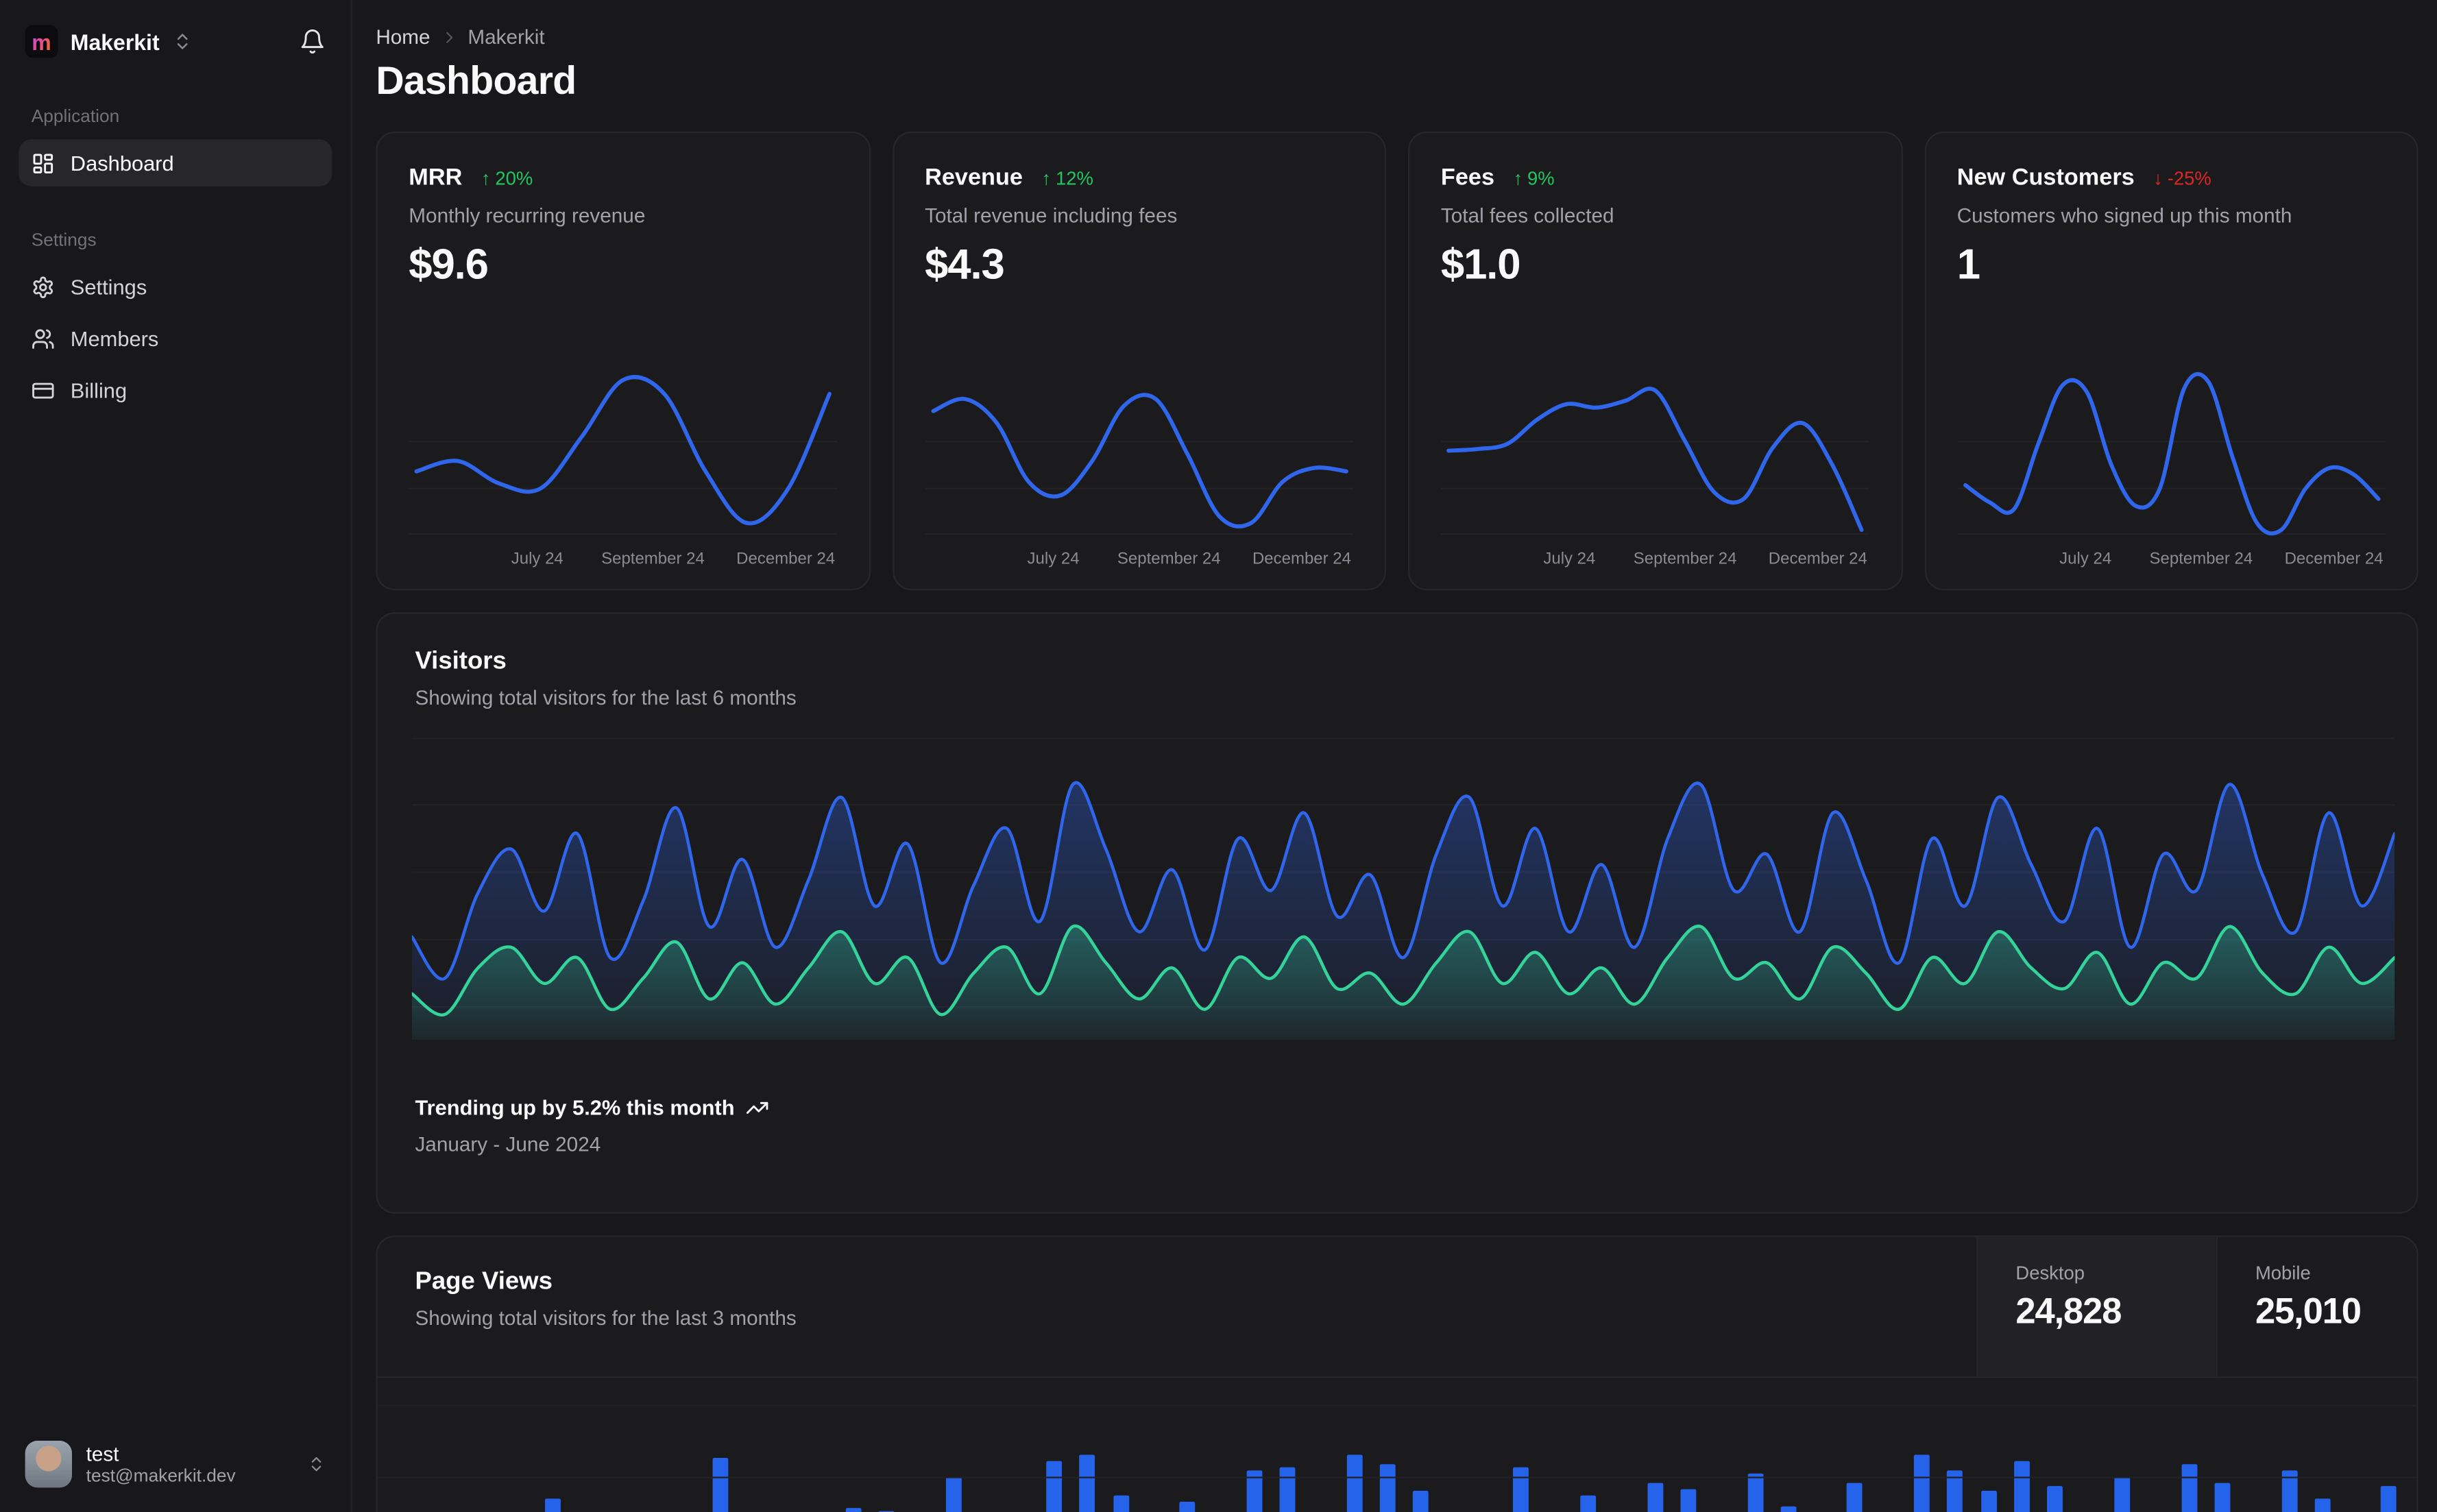  I want to click on card-title: New Customers, so click(2046, 178).